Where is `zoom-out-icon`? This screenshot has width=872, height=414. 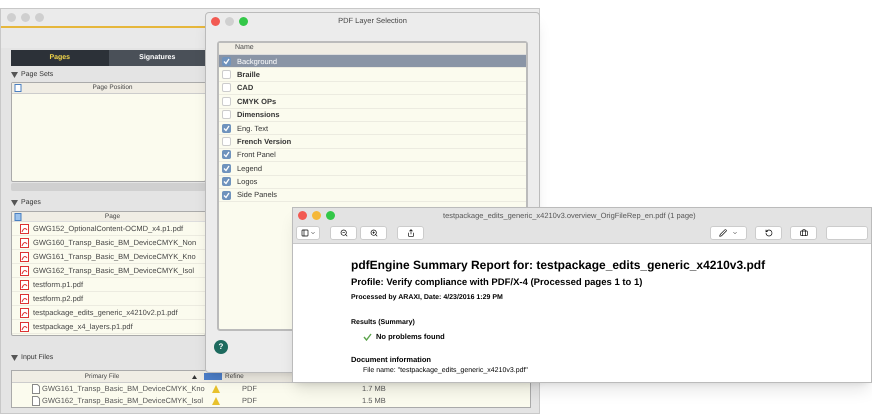
zoom-out-icon is located at coordinates (344, 233).